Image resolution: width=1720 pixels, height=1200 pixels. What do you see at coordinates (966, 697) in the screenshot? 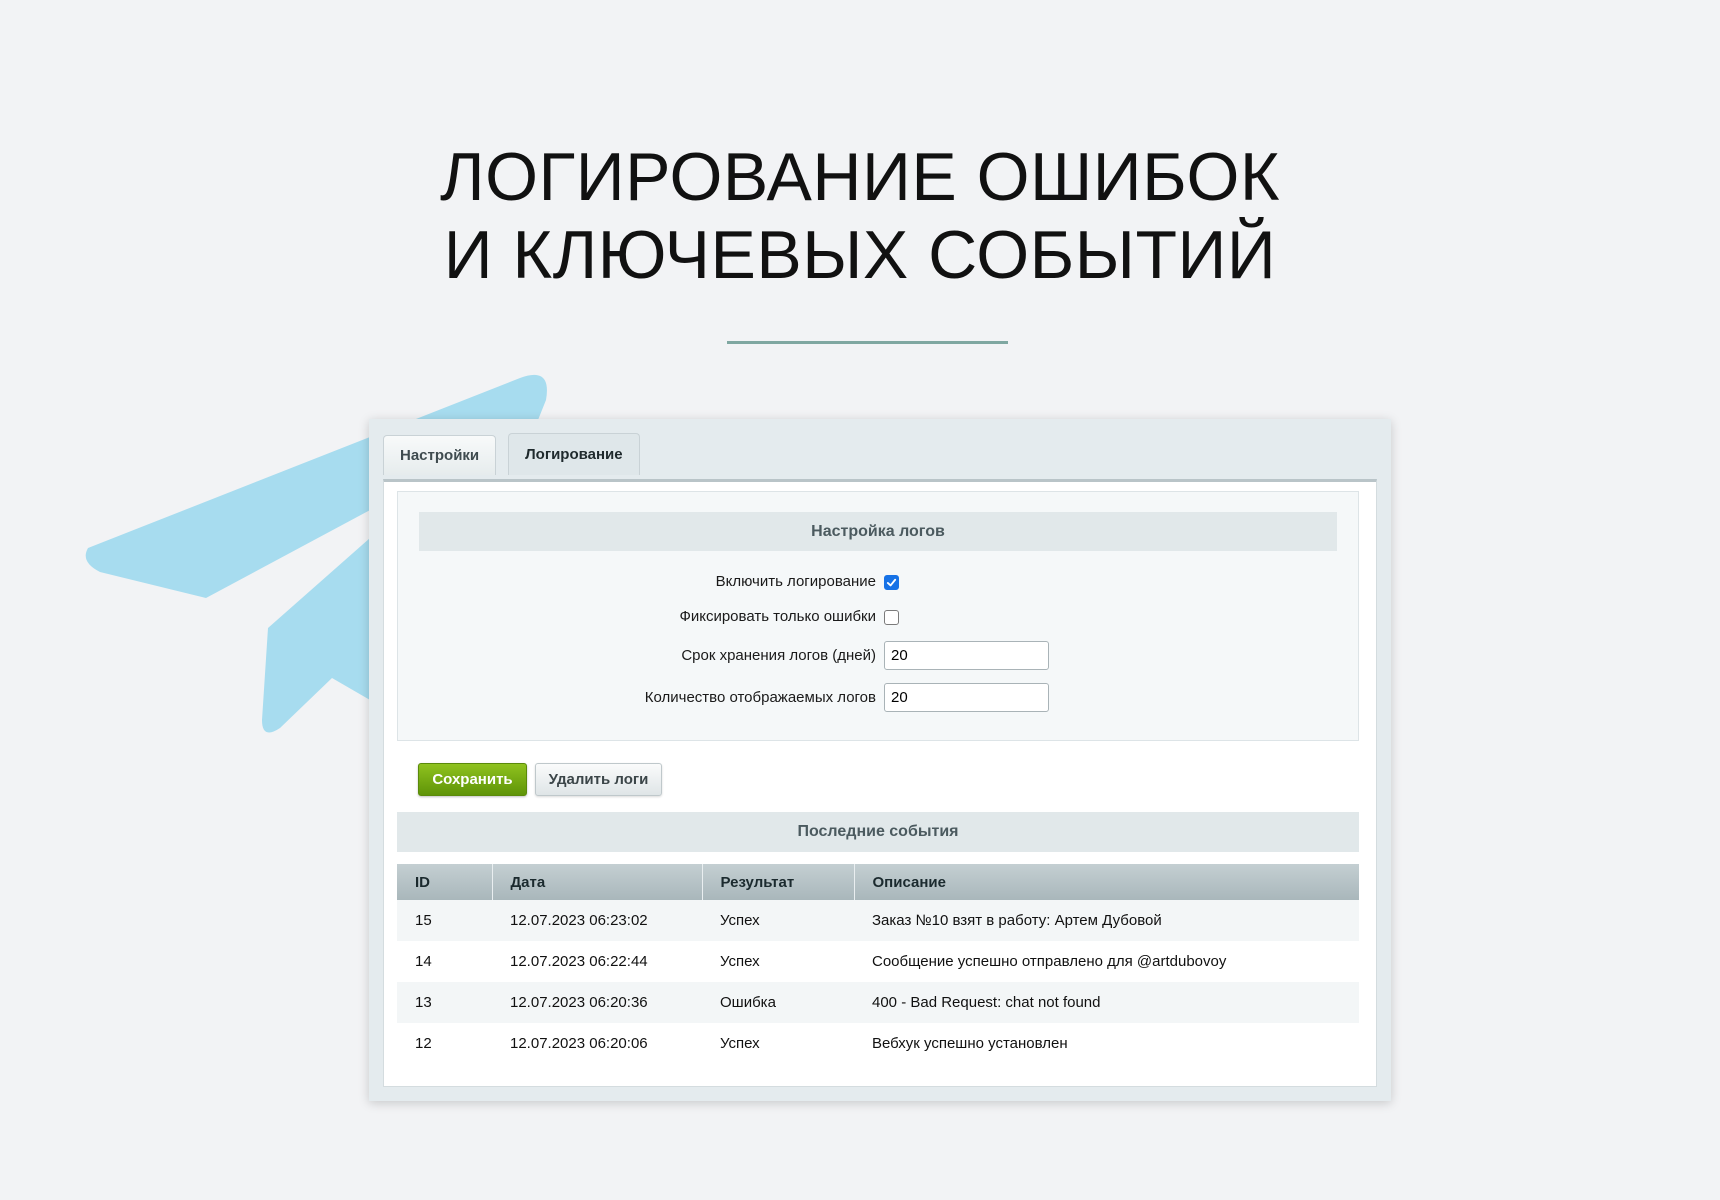
I see `display-count-input: 20` at bounding box center [966, 697].